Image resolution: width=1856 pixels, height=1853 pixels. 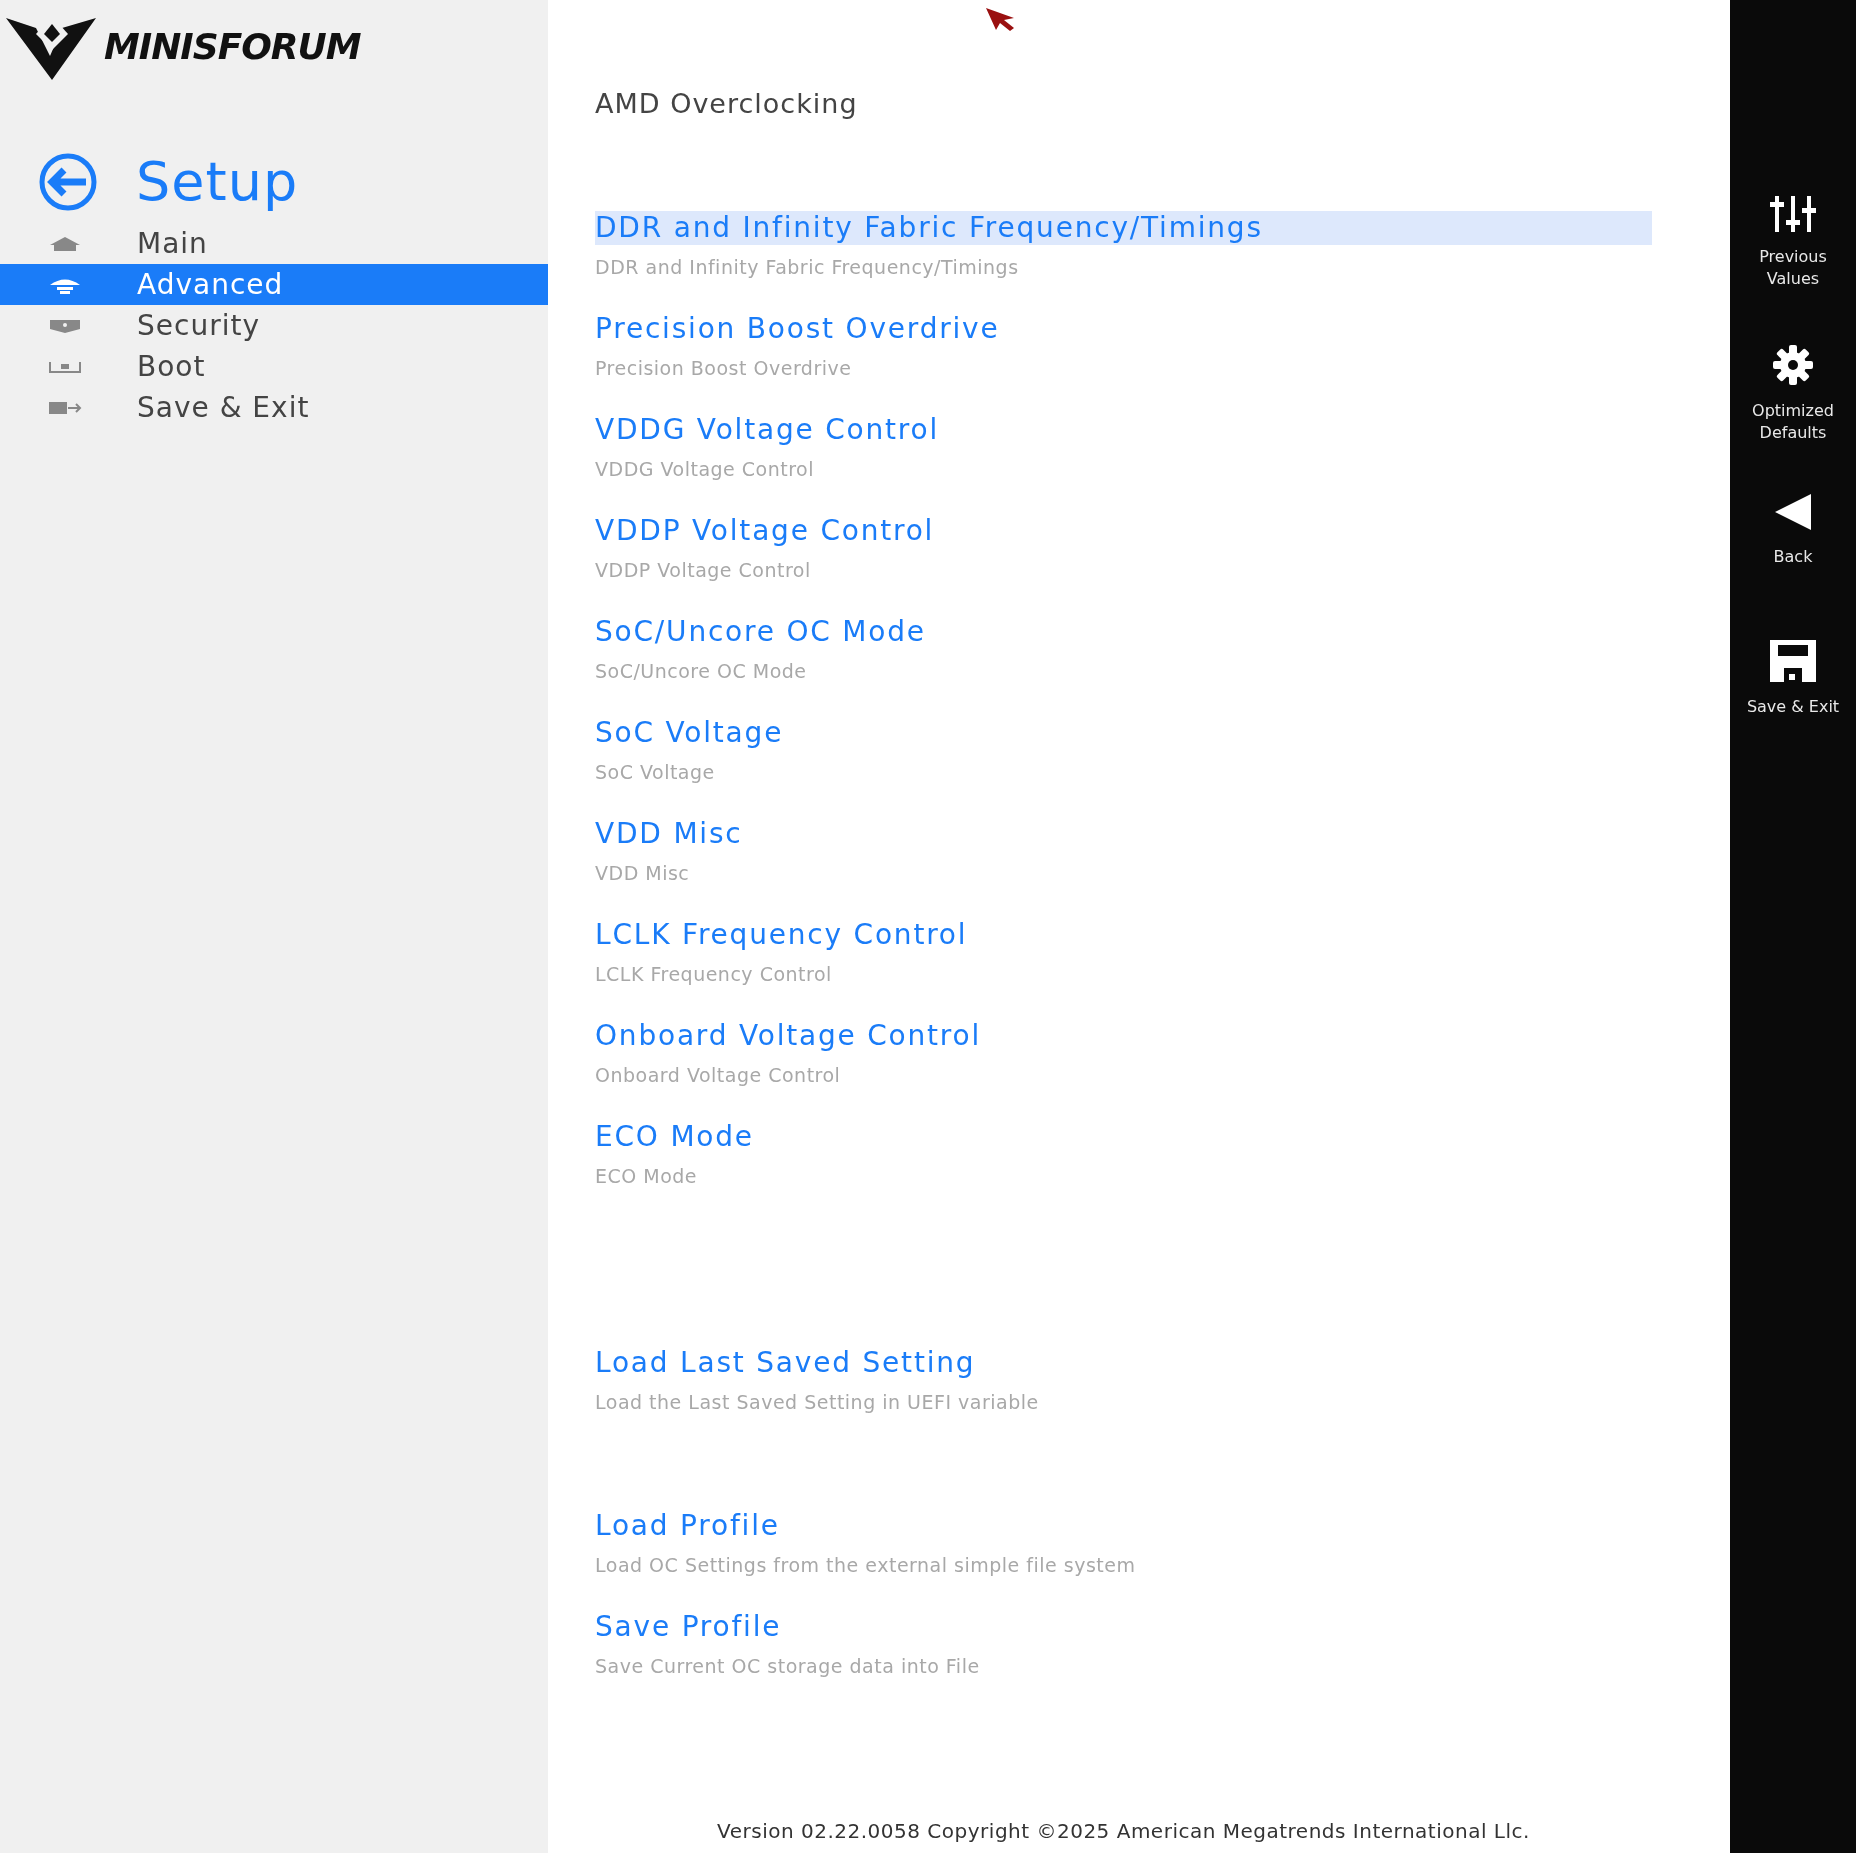 I want to click on home-icon, so click(x=65, y=243).